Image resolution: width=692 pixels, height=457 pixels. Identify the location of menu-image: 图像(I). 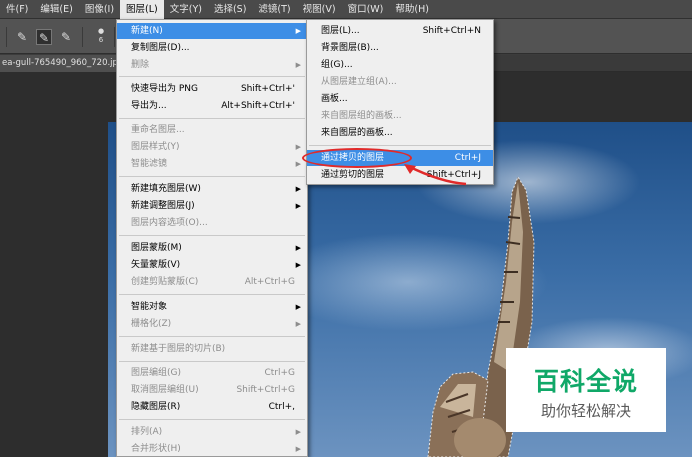
(99, 9).